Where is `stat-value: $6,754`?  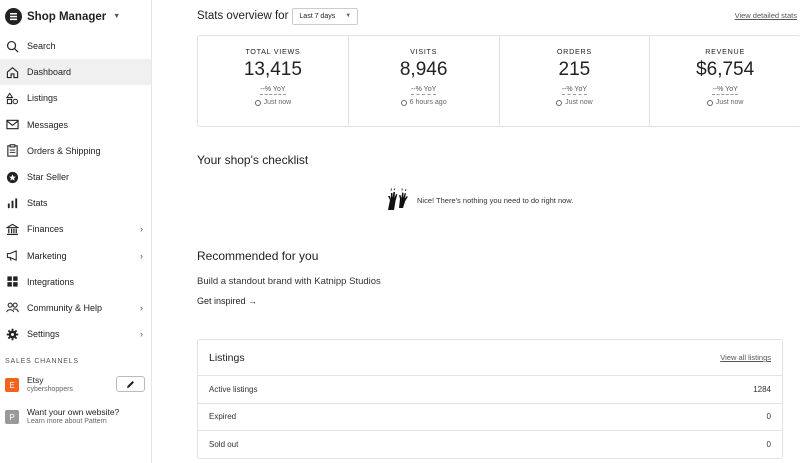
stat-value: $6,754 is located at coordinates (725, 69).